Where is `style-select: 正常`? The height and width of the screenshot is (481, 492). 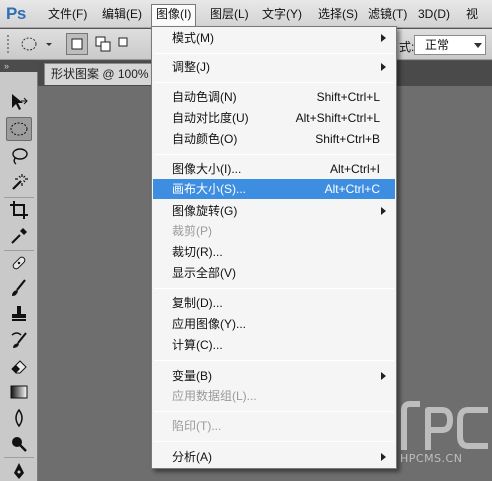
style-select: 正常 is located at coordinates (450, 45).